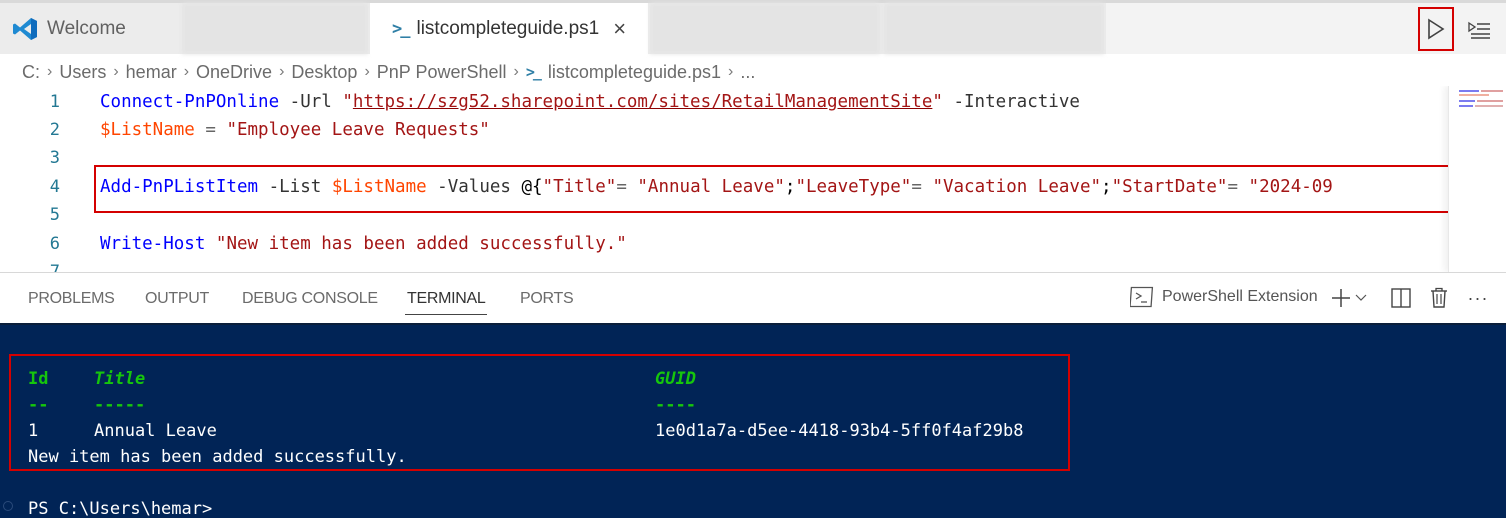 Image resolution: width=1506 pixels, height=519 pixels. Describe the element at coordinates (533, 72) in the screenshot. I see `powershell-file-icon: >_` at that location.